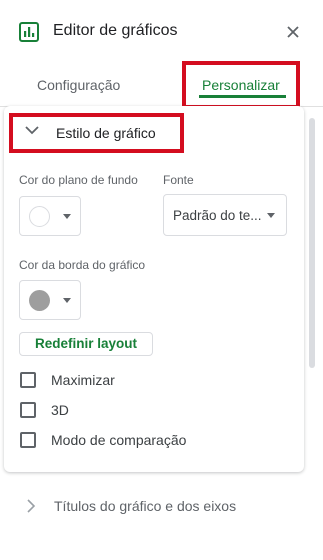  Describe the element at coordinates (96, 133) in the screenshot. I see `highlight-box-section` at that location.